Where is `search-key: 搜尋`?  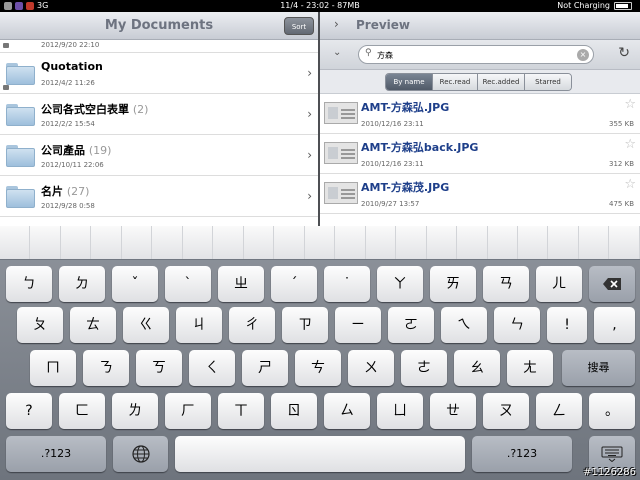 search-key: 搜尋 is located at coordinates (598, 368).